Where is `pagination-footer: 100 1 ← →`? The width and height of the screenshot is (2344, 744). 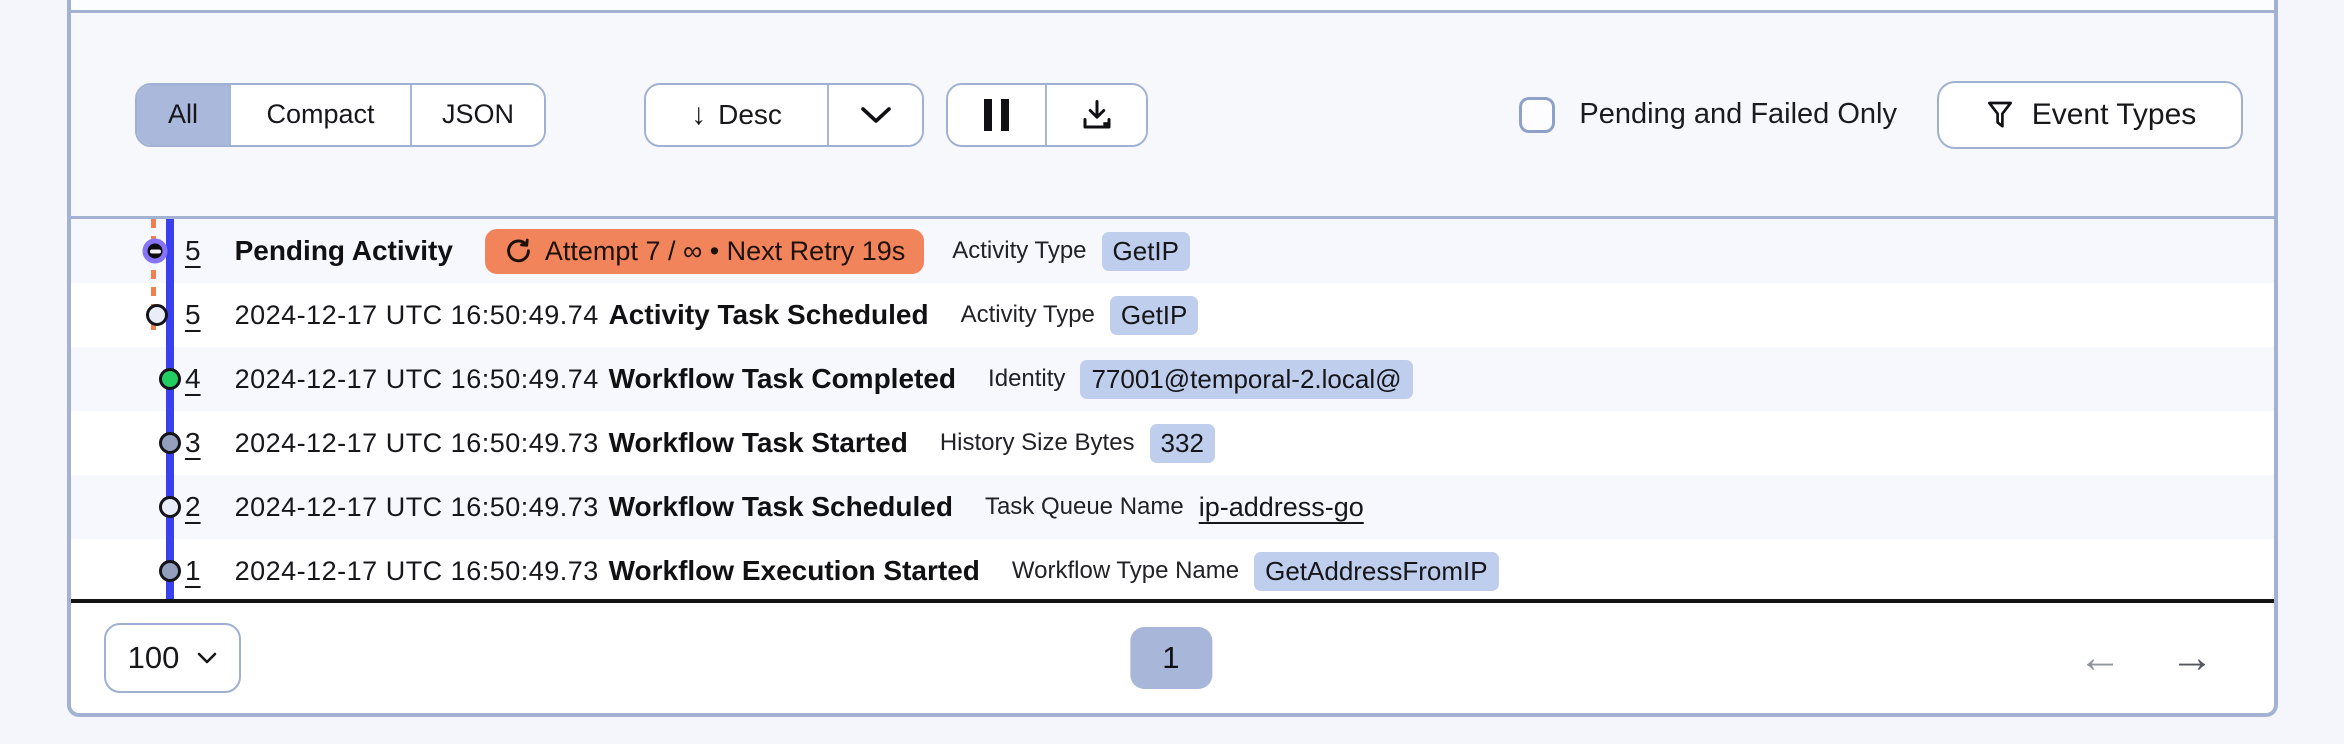
pagination-footer: 100 1 ← → is located at coordinates (1172, 658).